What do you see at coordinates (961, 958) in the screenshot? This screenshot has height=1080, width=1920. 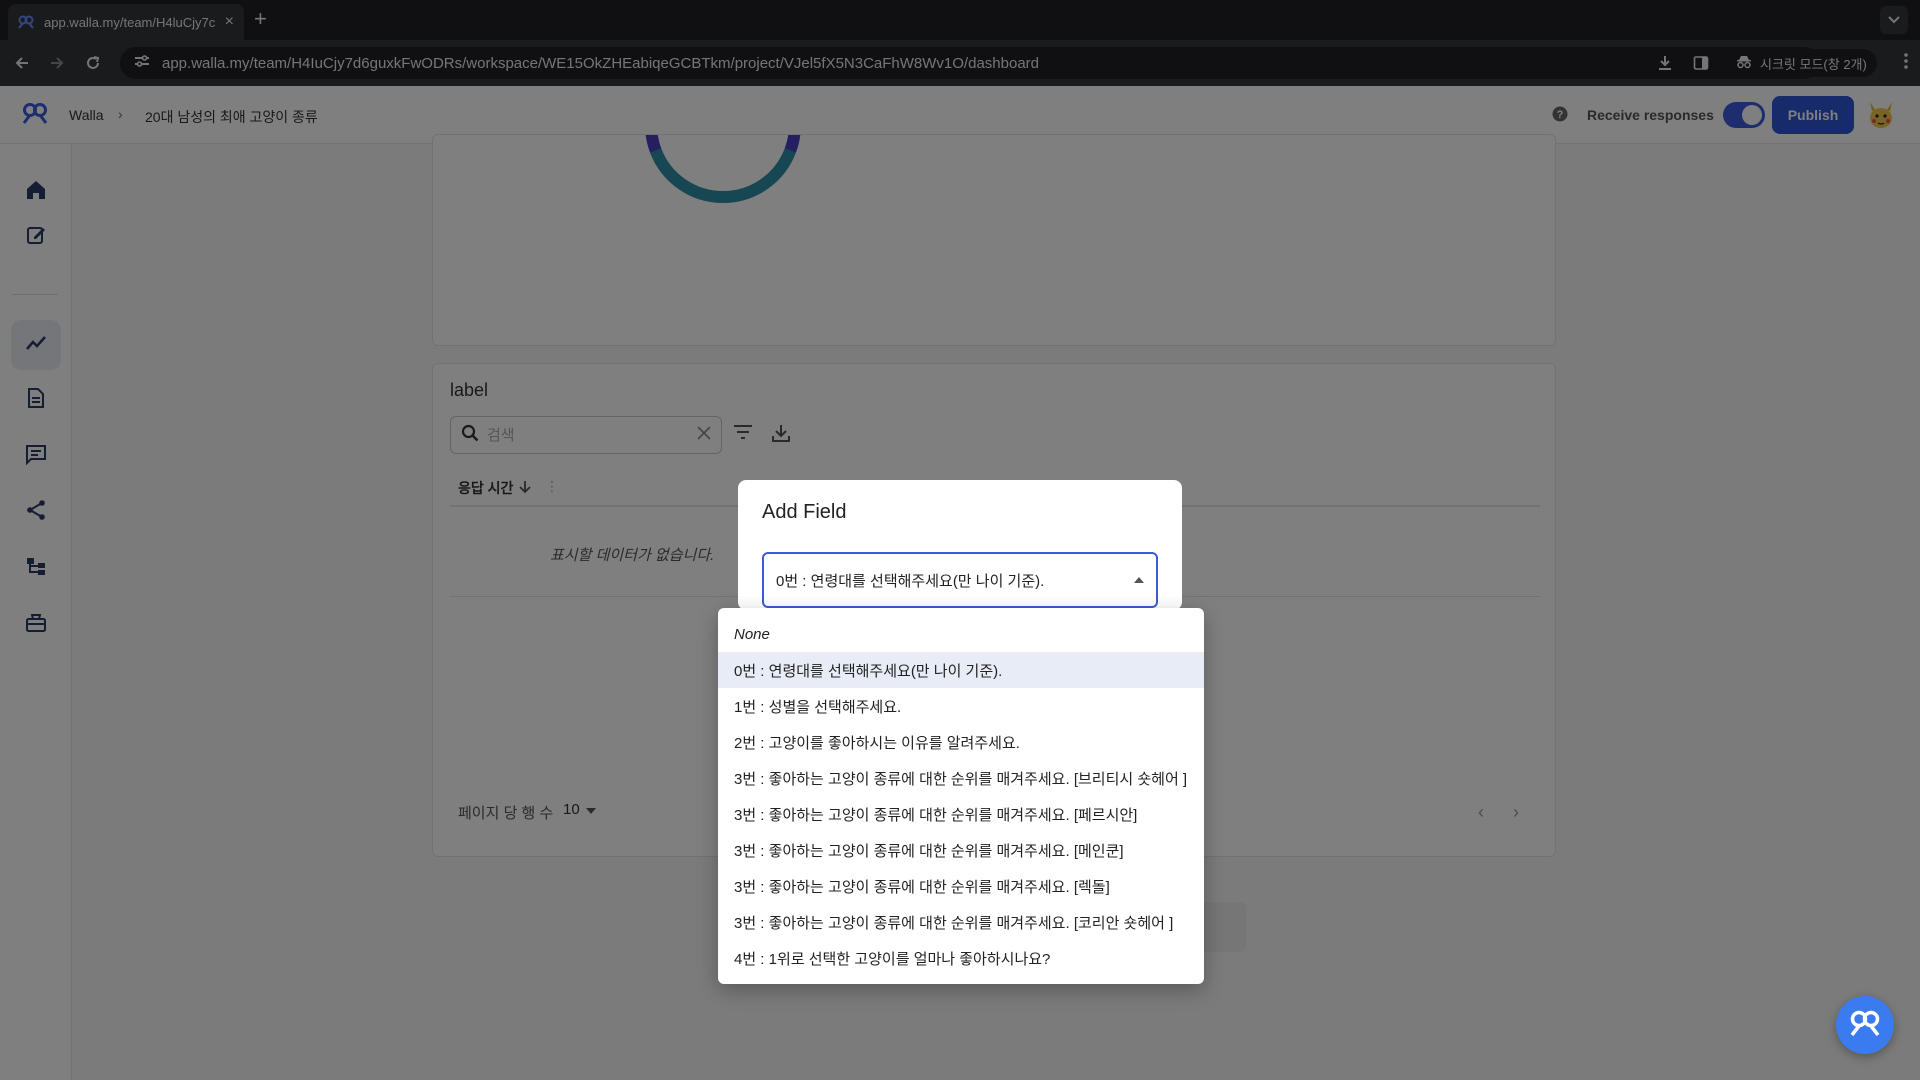 I see `field-option: 4번 : 1위로 선택한 고양이를 얼마나 좋아하시나요?` at bounding box center [961, 958].